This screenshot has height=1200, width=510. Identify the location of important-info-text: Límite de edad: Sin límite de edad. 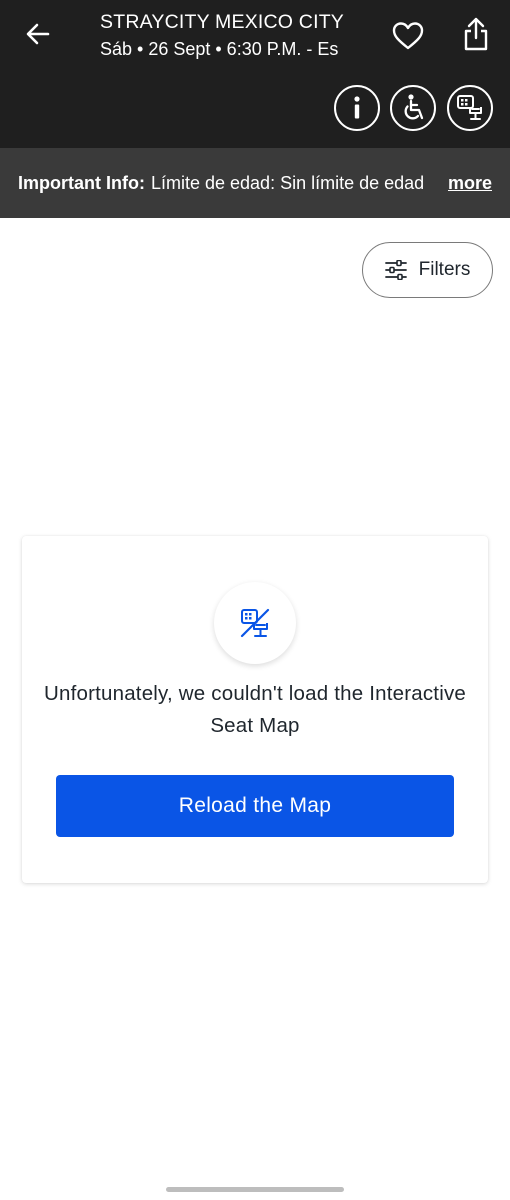
(287, 182).